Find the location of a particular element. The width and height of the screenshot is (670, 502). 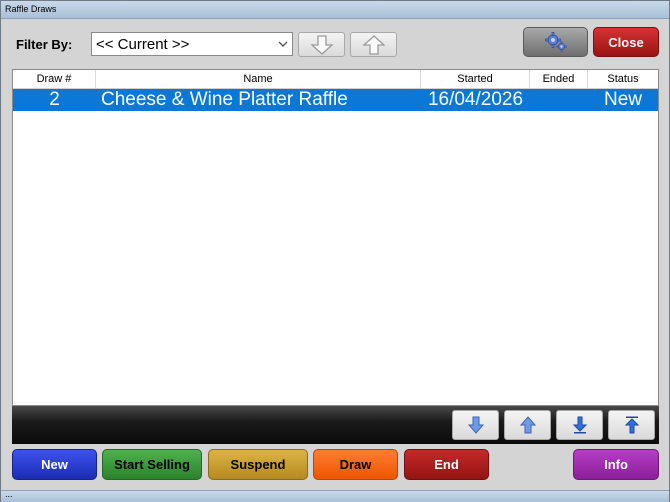

draw-button: Draw is located at coordinates (355, 464).